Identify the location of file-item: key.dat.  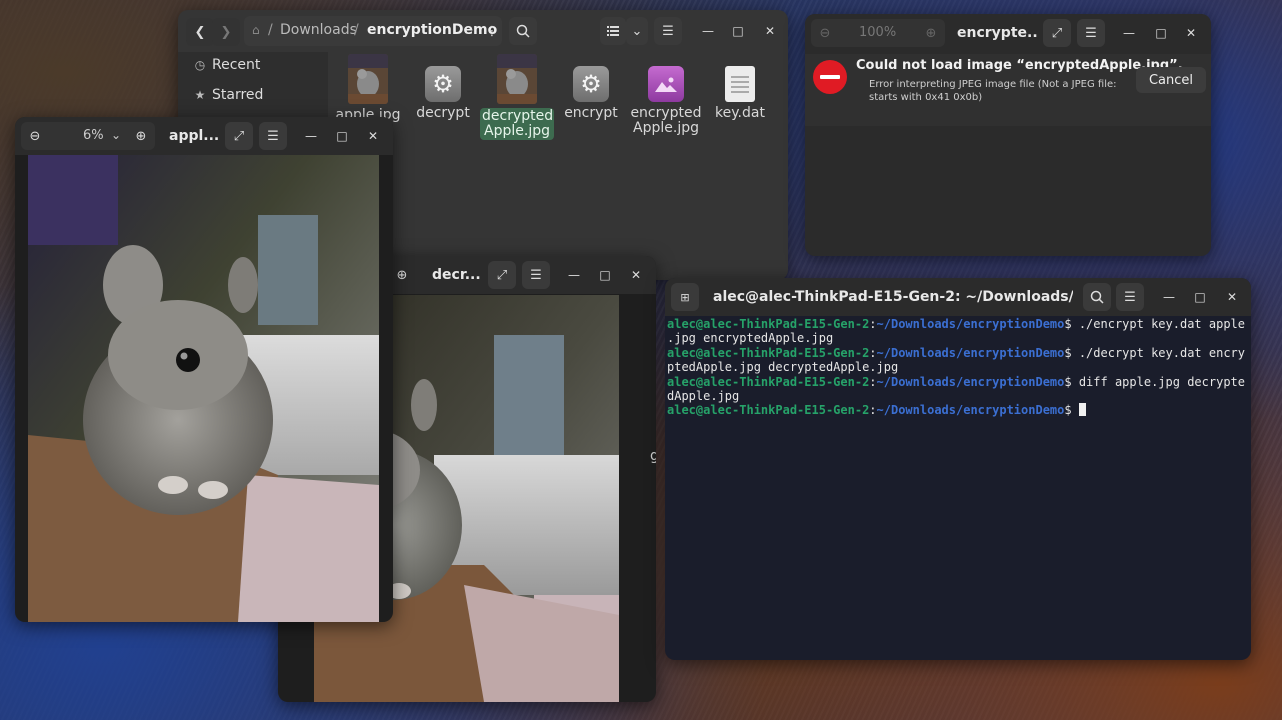
(740, 93).